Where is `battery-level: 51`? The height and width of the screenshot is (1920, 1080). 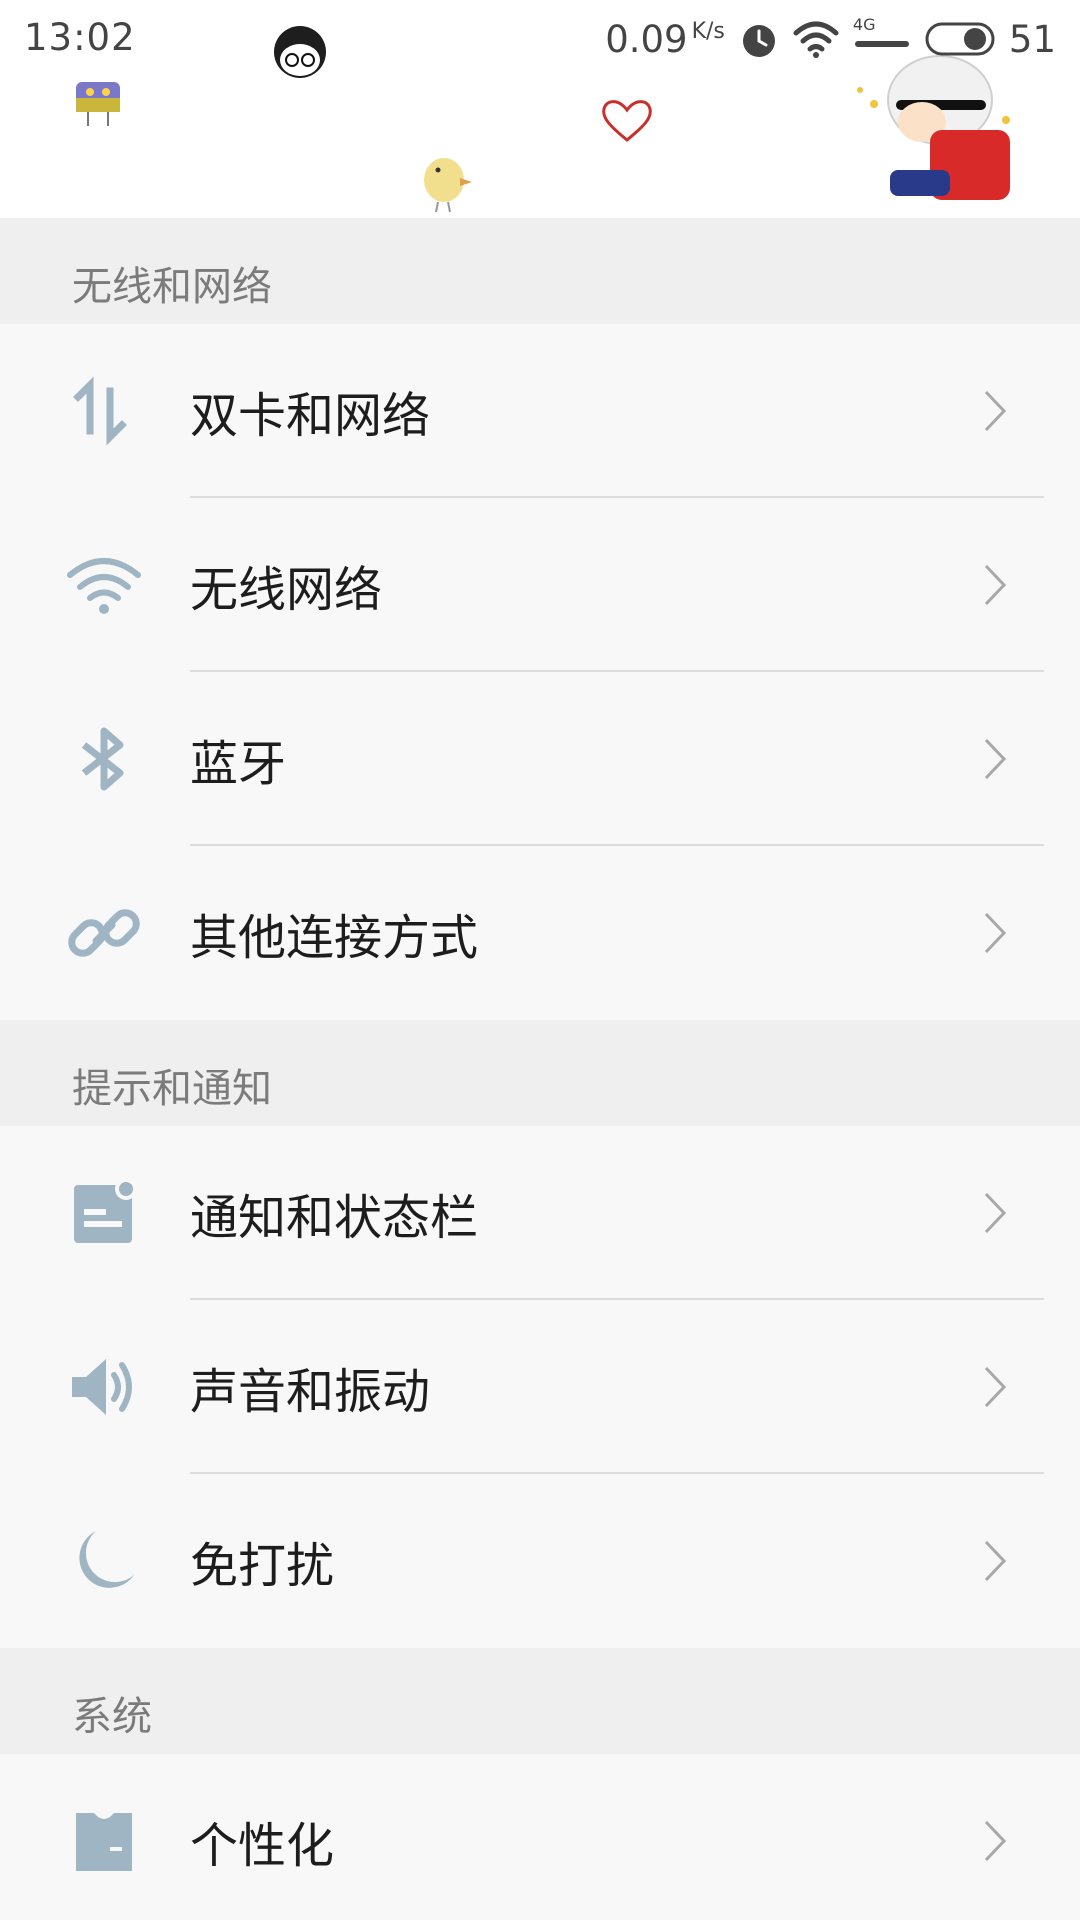 battery-level: 51 is located at coordinates (1032, 39).